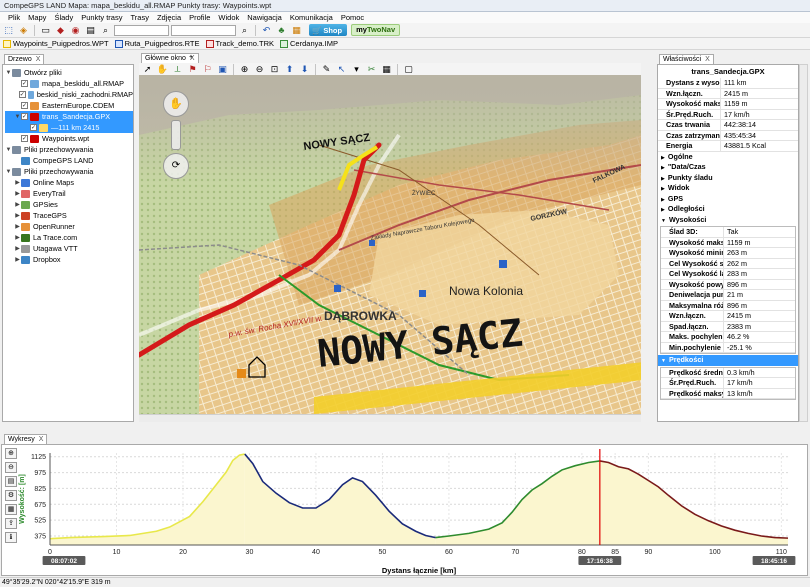 The width and height of the screenshot is (810, 587). I want to click on map-3d-icon: ▣, so click(222, 69).